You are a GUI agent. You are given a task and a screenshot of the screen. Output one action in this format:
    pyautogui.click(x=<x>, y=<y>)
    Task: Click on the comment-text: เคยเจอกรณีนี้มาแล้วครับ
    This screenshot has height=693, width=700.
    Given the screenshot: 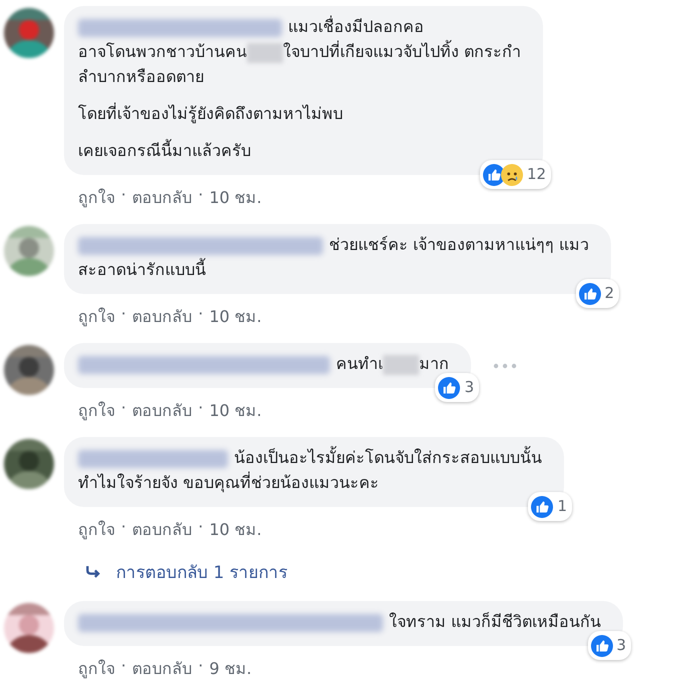 What is the action you would take?
    pyautogui.click(x=164, y=150)
    